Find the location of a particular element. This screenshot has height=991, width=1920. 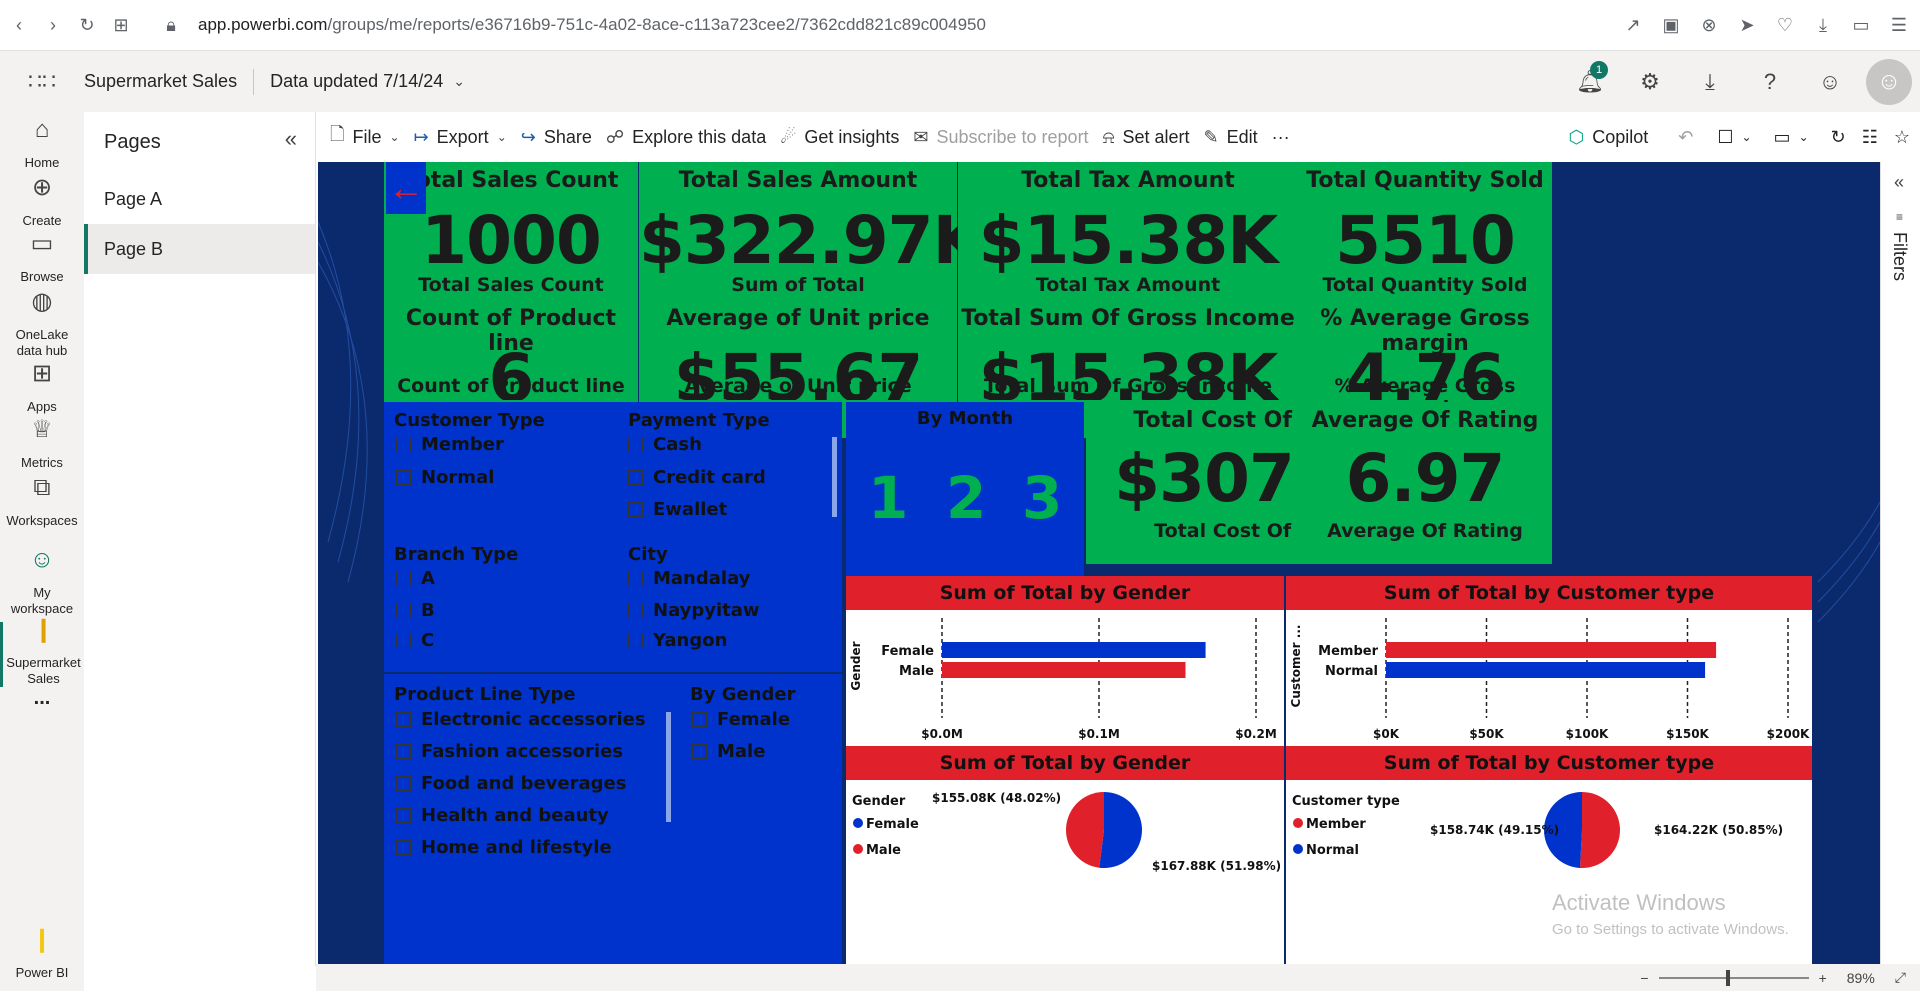

insights-button: ☄ Get insights is located at coordinates (839, 137).